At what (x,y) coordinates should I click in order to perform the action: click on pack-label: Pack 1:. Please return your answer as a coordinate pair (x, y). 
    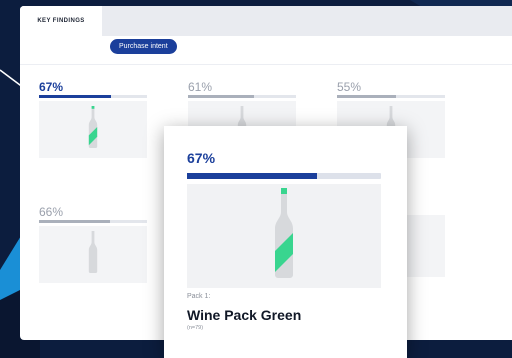
    Looking at the image, I should click on (199, 296).